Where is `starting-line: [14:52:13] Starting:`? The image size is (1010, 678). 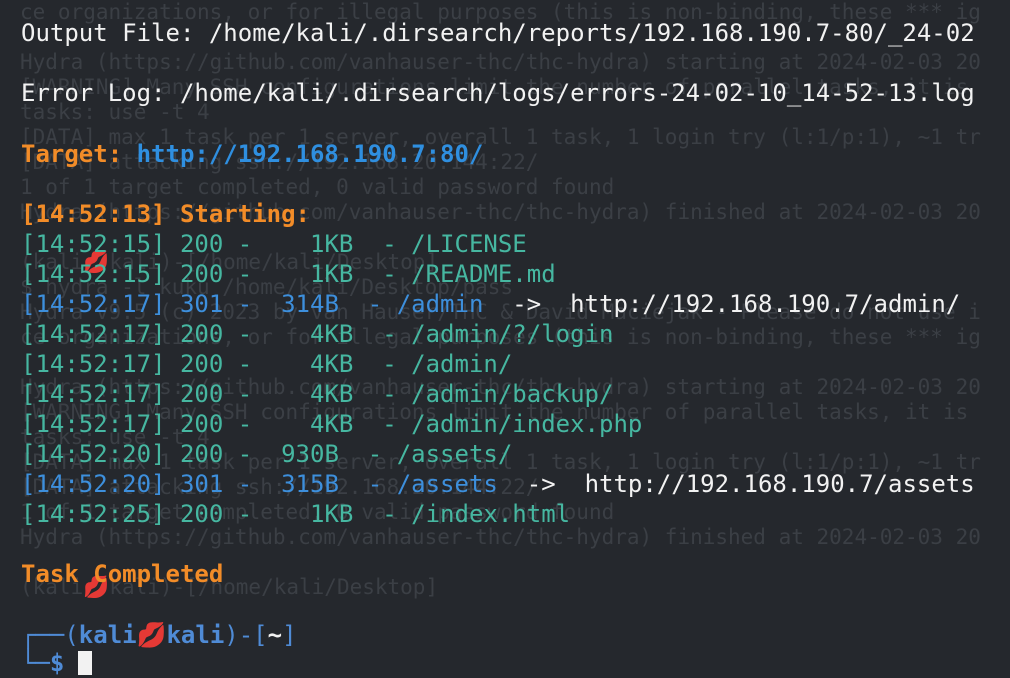
starting-line: [14:52:13] Starting: is located at coordinates (165, 214).